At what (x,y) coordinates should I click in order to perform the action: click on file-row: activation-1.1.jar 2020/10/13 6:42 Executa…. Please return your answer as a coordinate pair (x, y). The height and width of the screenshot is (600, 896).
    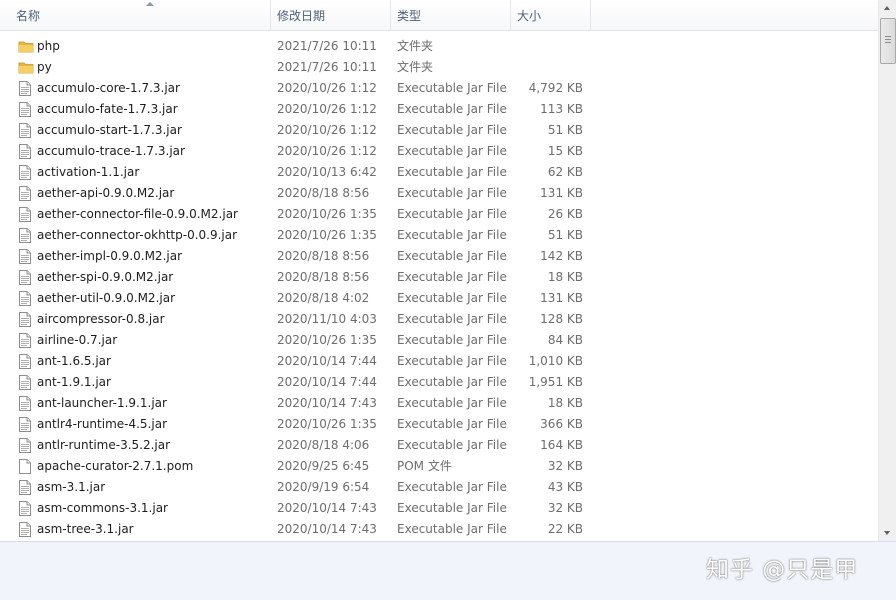
    Looking at the image, I should click on (439, 172).